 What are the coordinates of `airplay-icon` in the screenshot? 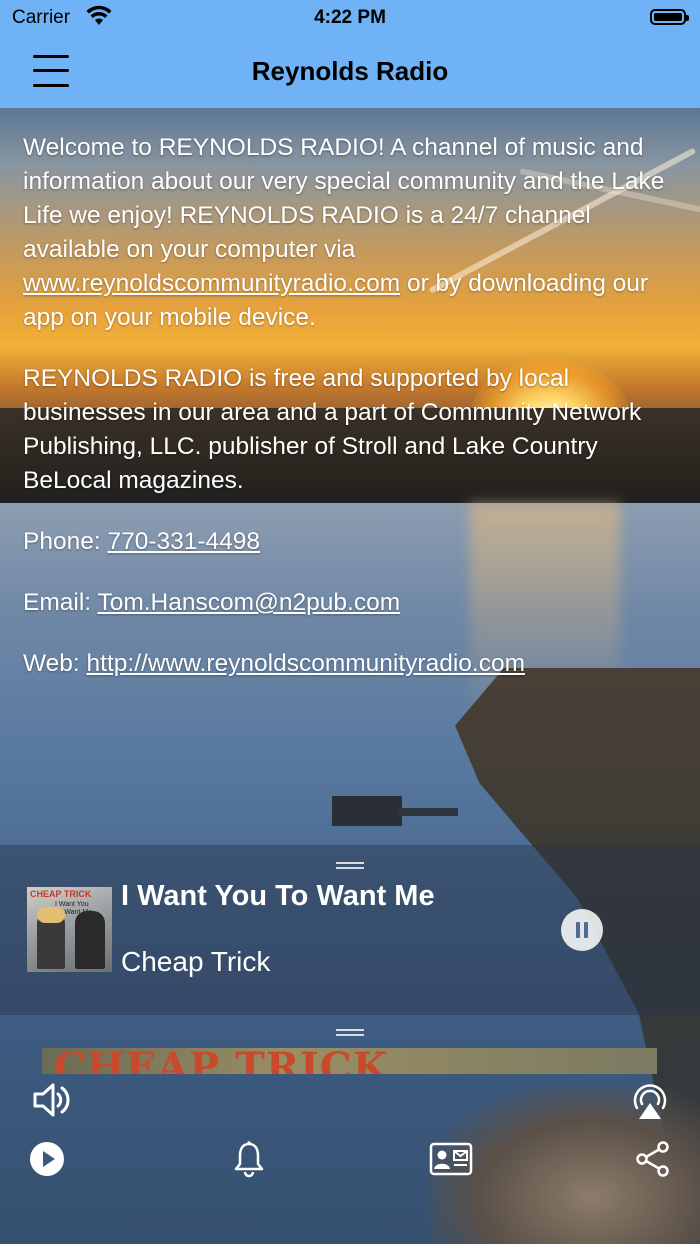 It's located at (650, 1100).